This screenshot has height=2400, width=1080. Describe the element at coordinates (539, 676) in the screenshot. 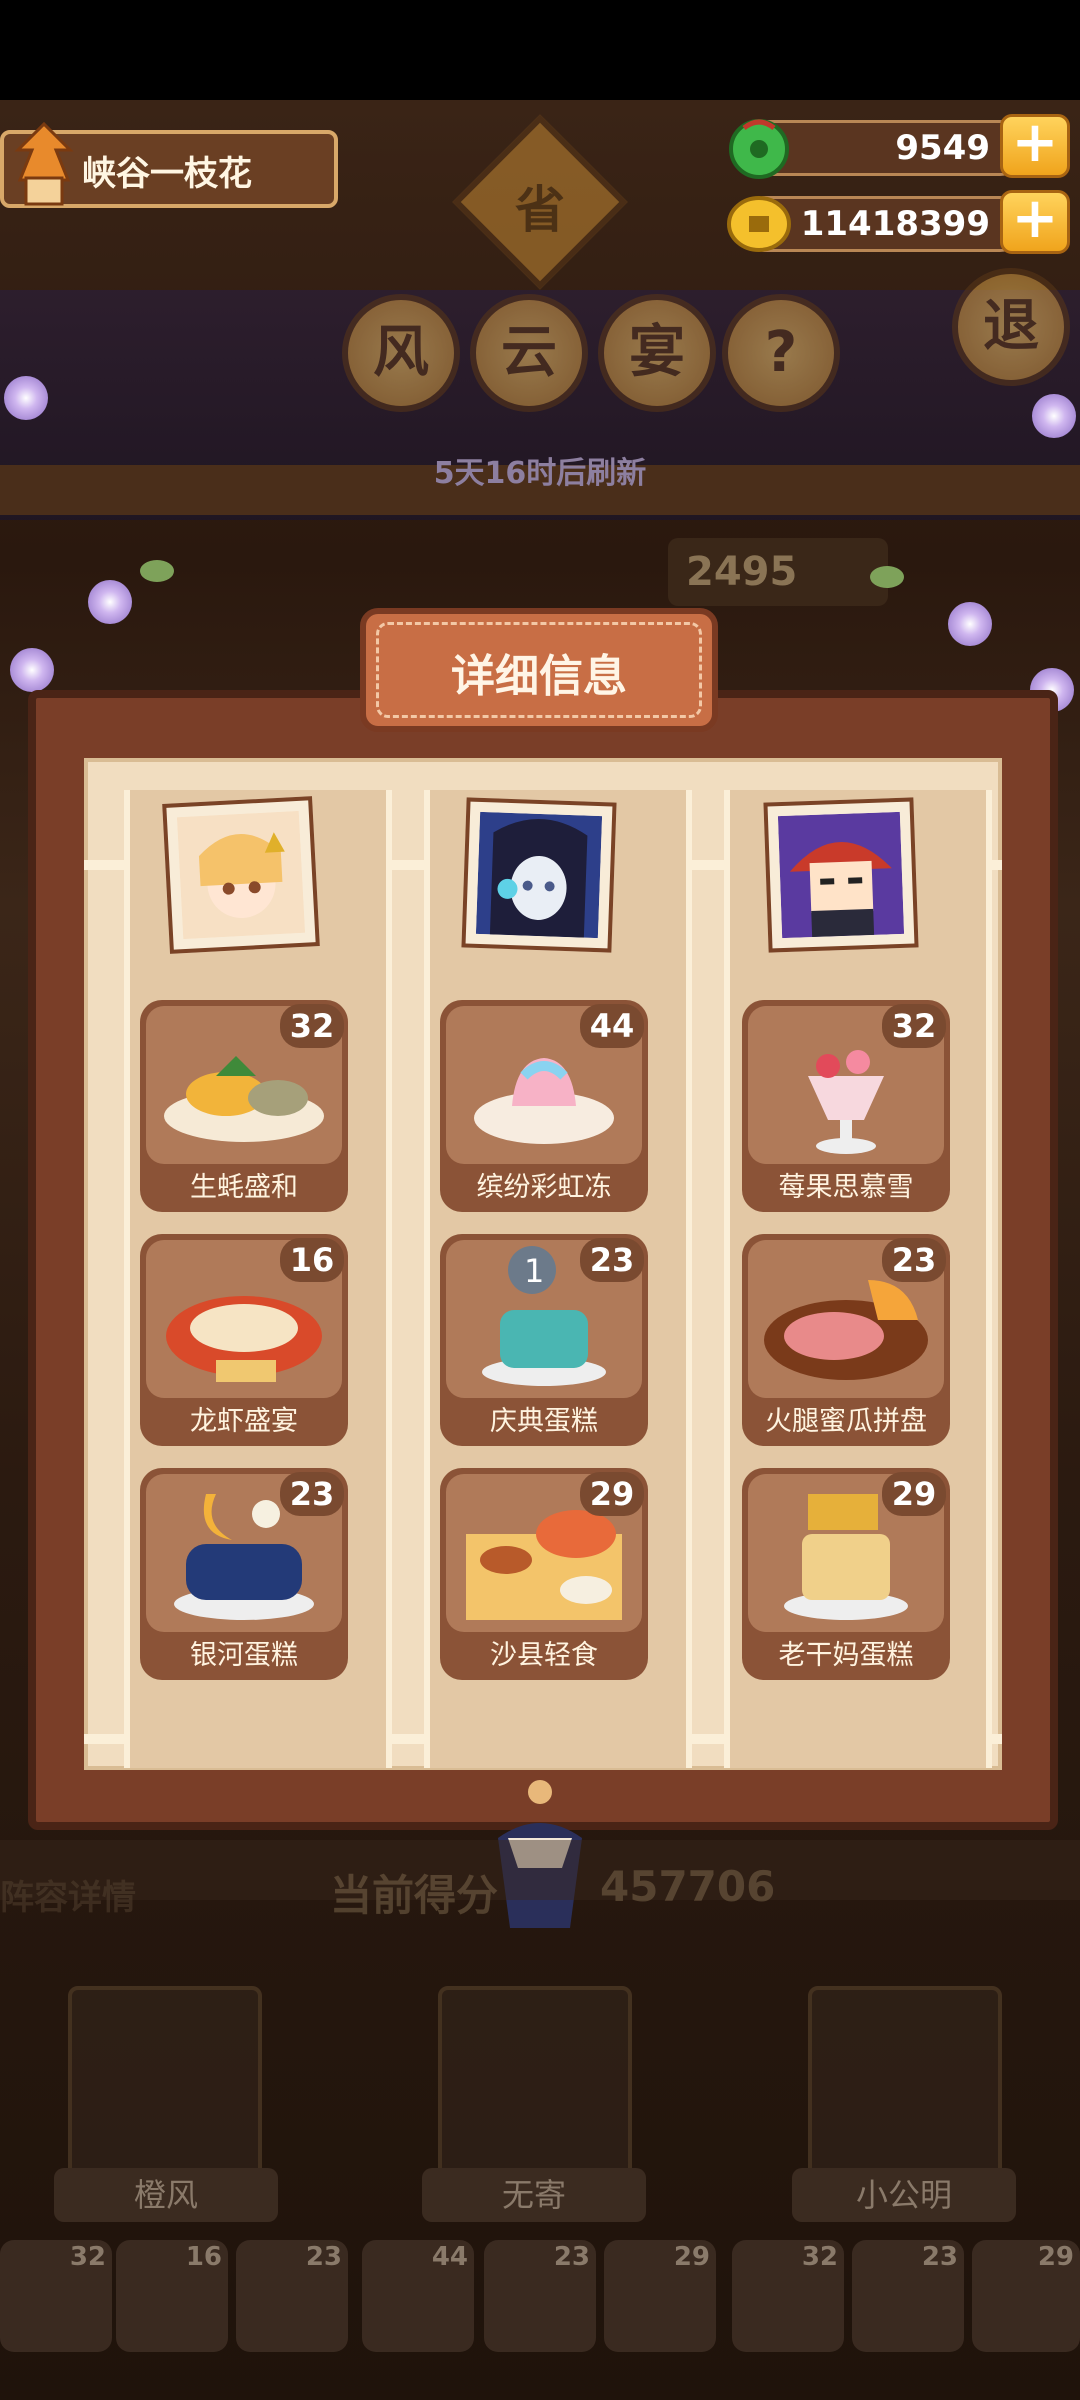

I see `panel-title: 详细信息` at that location.